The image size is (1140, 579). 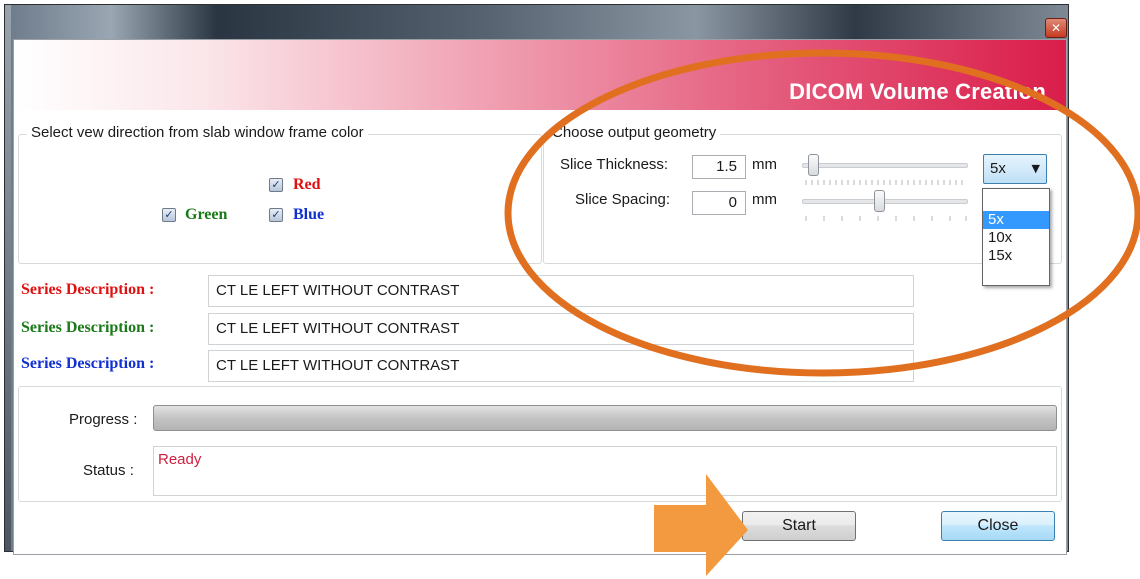 I want to click on red-series-input: CT LE LEFT WITHOUT CONTRAST, so click(x=561, y=291).